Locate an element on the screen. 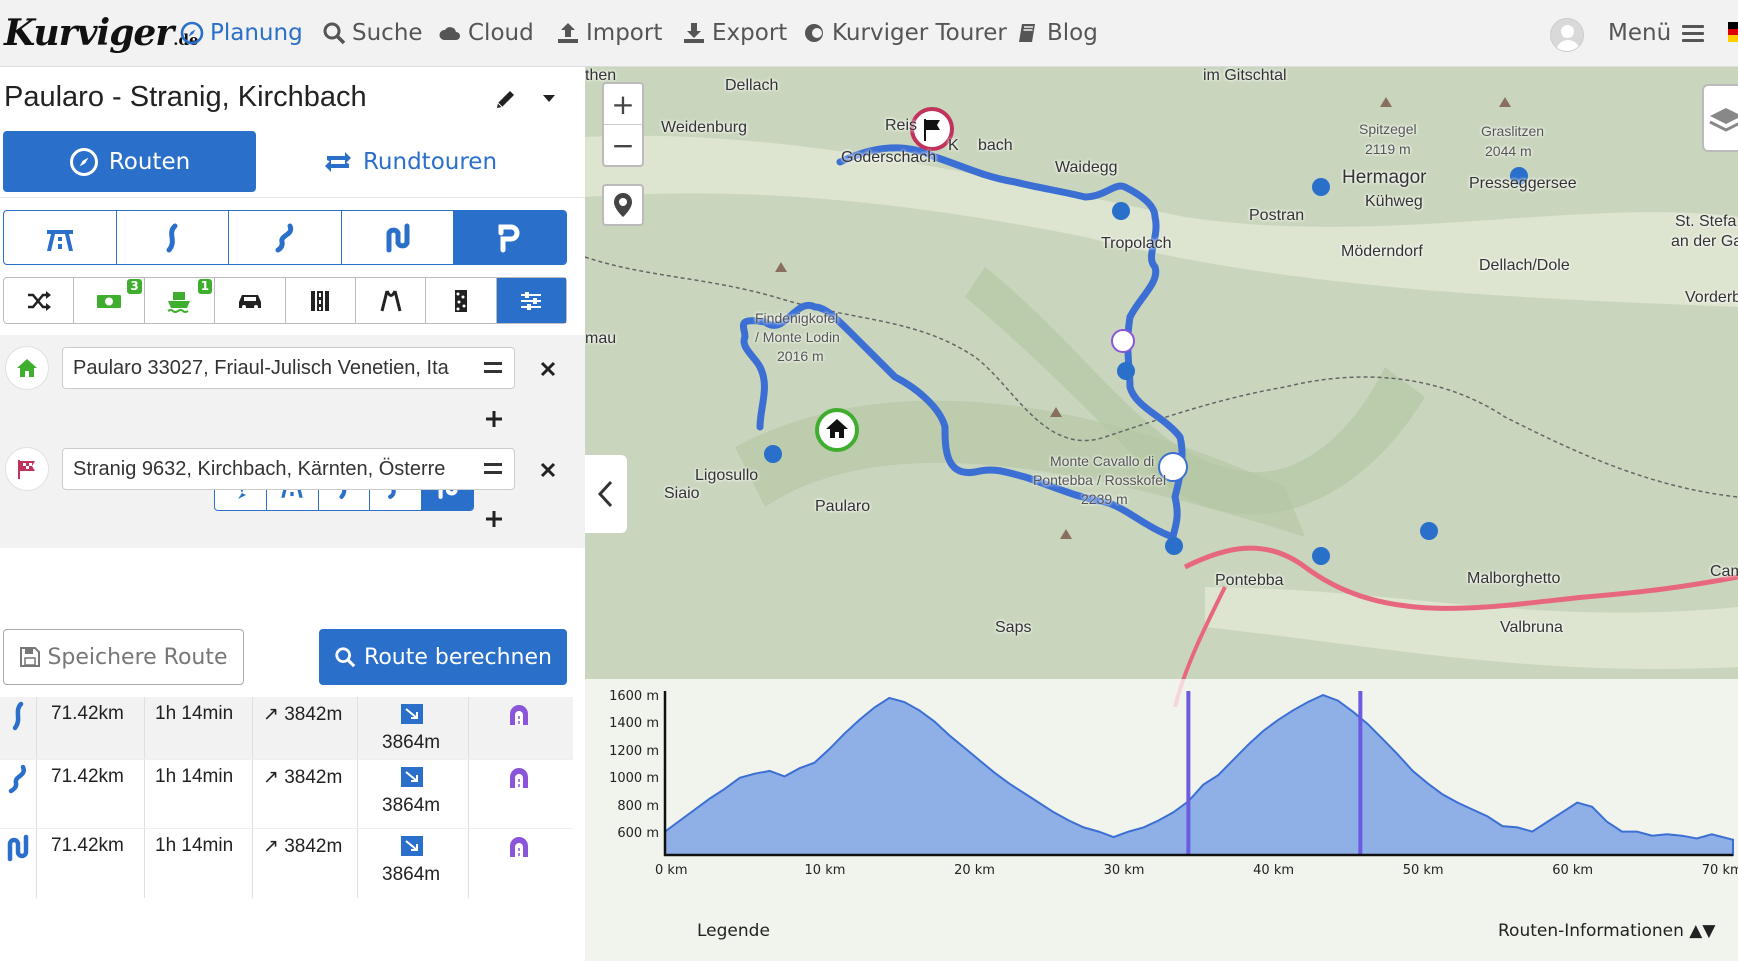 This screenshot has height=961, width=1738. more-curvy-icon is located at coordinates (17, 779).